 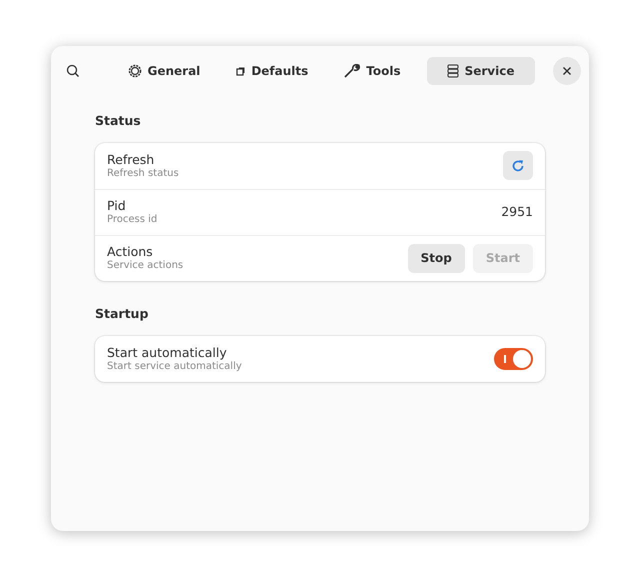 What do you see at coordinates (372, 71) in the screenshot?
I see `tab: Tools` at bounding box center [372, 71].